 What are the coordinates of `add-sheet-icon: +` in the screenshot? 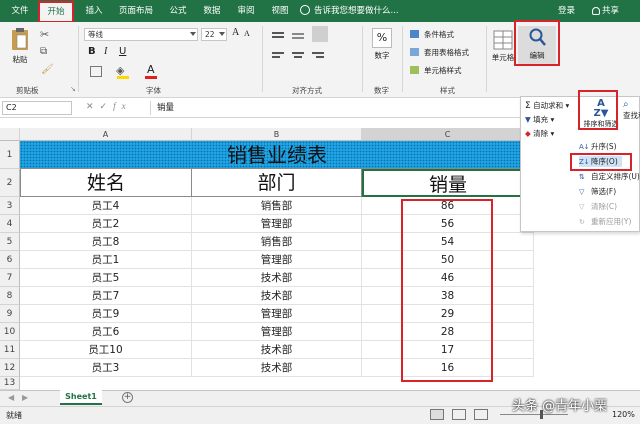 It's located at (127, 397).